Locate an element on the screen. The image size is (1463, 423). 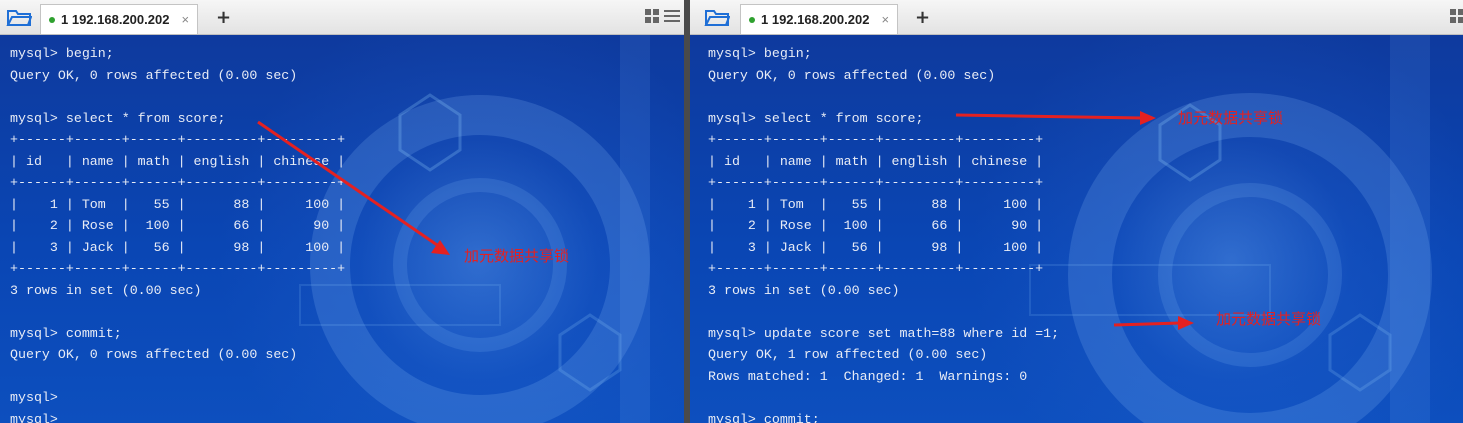
terminal-line: Rows matched: 1 Changed: 1 Warnings: 0 is located at coordinates (868, 376).